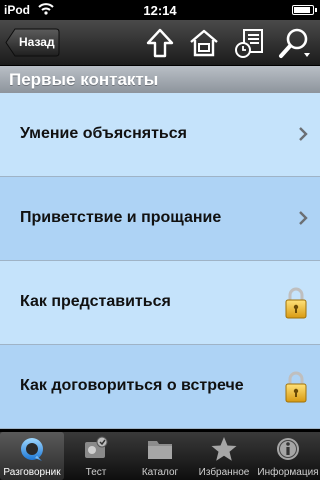 This screenshot has height=480, width=320. Describe the element at coordinates (288, 472) in the screenshot. I see `tab-label: Информация` at that location.